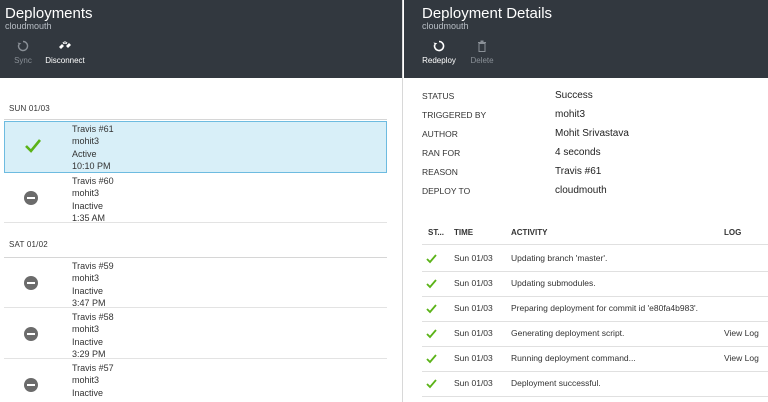 This screenshot has width=768, height=402. What do you see at coordinates (93, 129) in the screenshot?
I see `deployment-name: Travis #61` at bounding box center [93, 129].